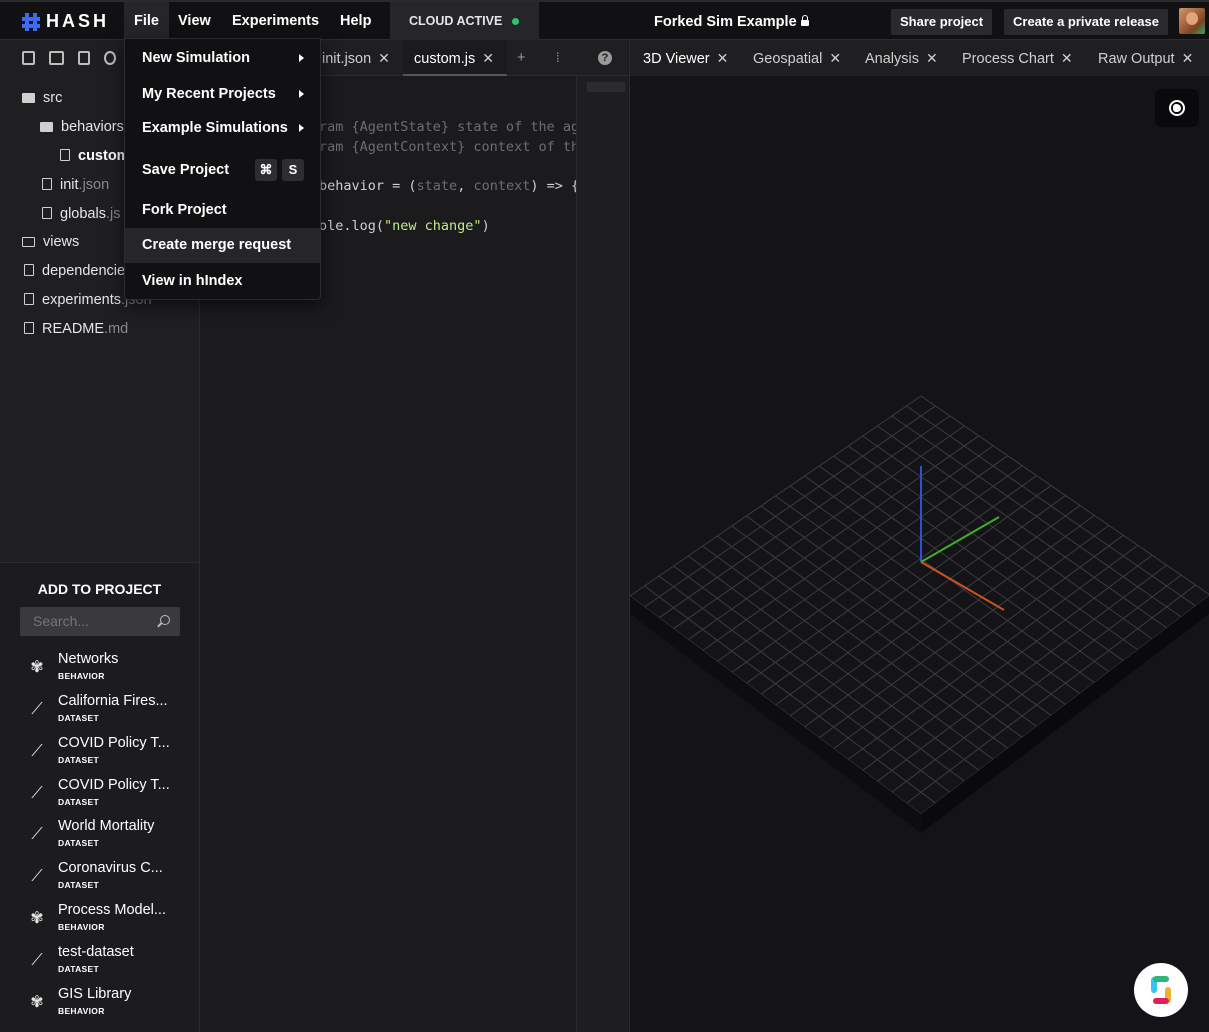 The height and width of the screenshot is (1032, 1209). I want to click on library-item: ⟋ Coronavirus C... DATASET, so click(99, 881).